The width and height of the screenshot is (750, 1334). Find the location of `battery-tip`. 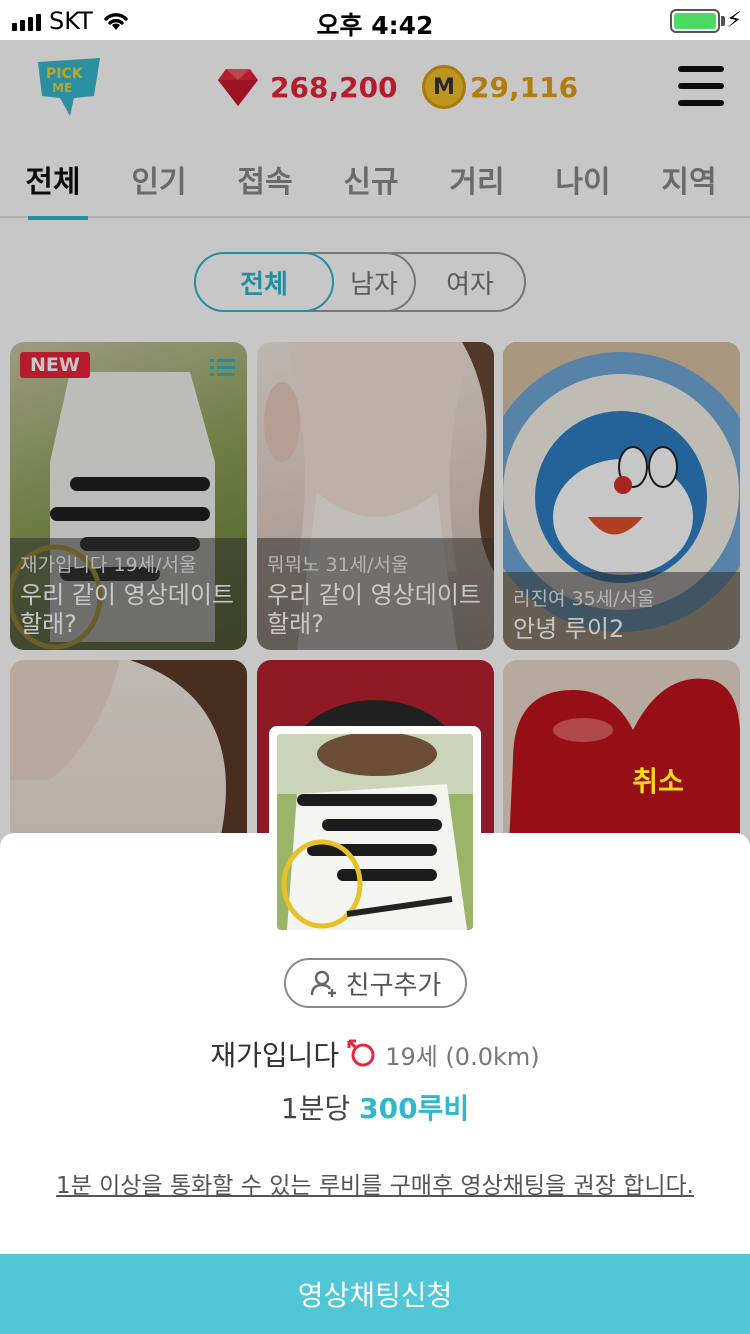

battery-tip is located at coordinates (723, 21).